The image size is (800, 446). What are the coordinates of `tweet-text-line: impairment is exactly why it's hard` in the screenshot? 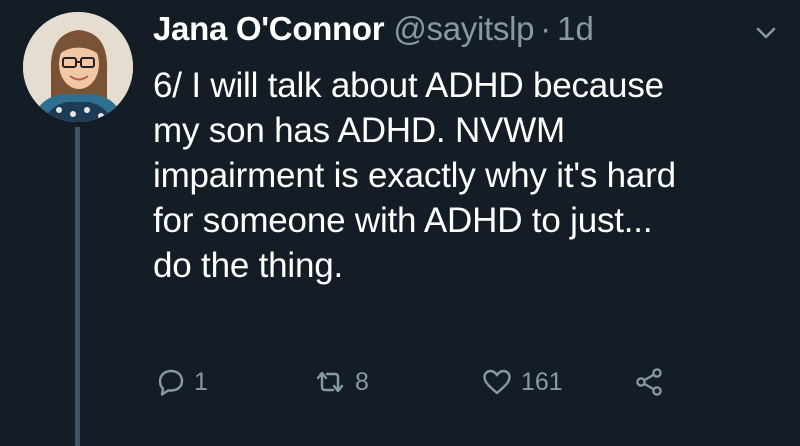 It's located at (414, 175).